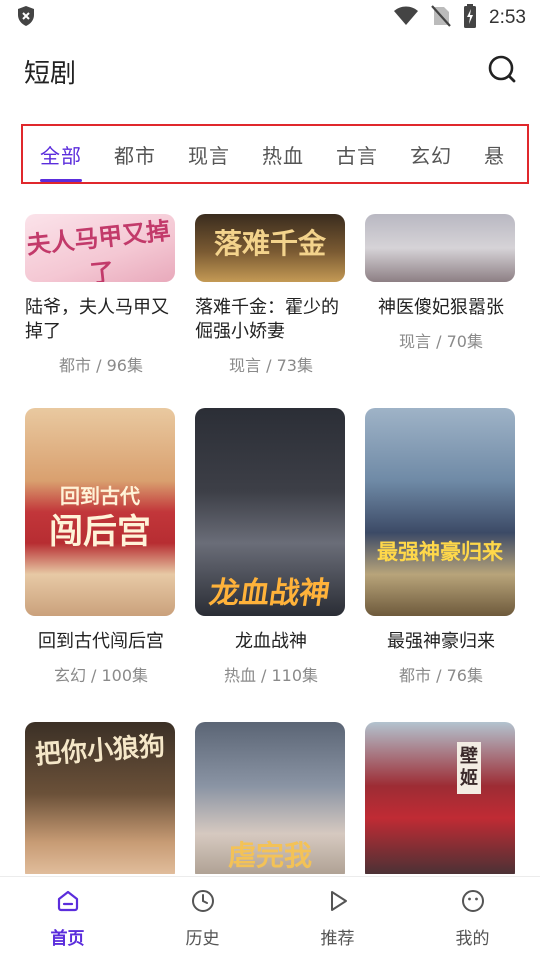  Describe the element at coordinates (100, 751) in the screenshot. I see `poster-title-text: 把你小狼狗` at that location.